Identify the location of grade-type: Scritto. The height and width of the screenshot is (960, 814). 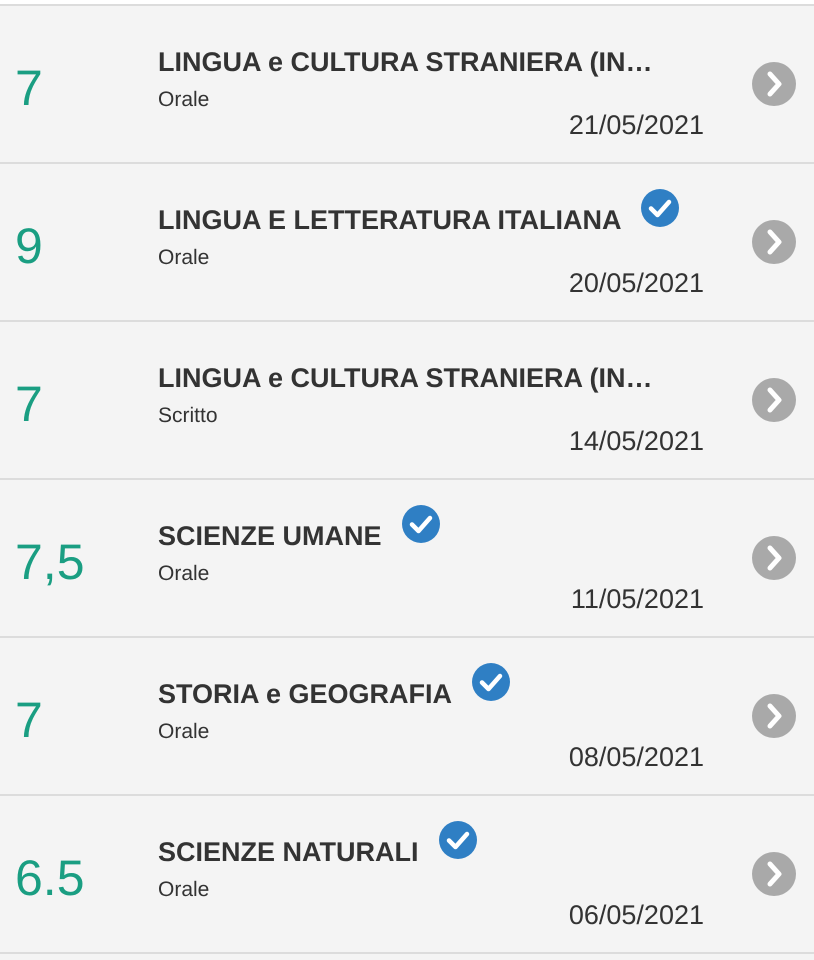
(188, 416).